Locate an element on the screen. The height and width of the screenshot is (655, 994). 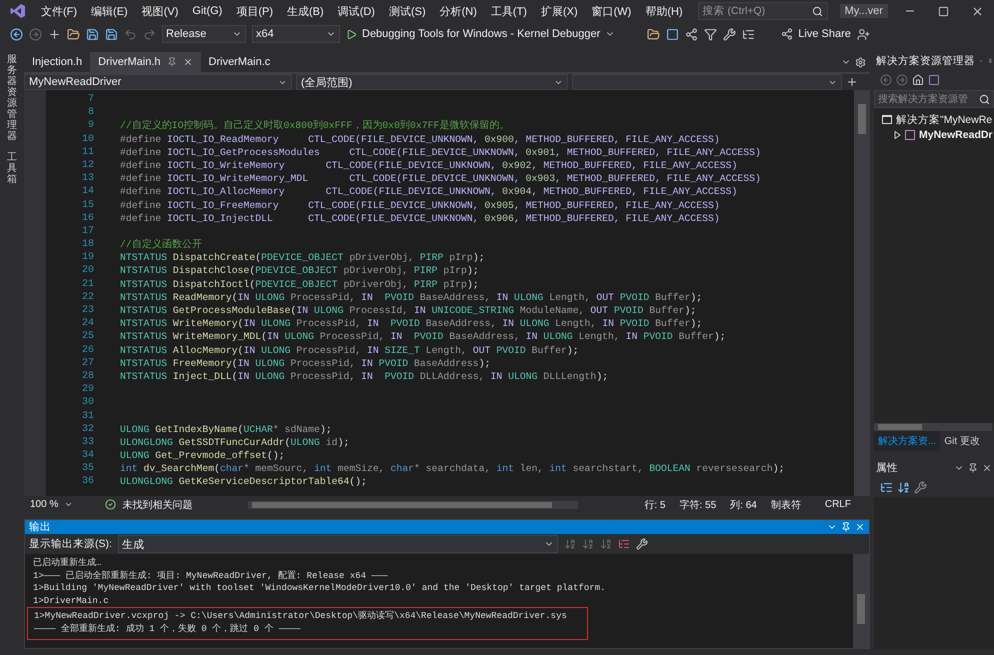
code-line: ULONG Get_Prevmode_offset(); is located at coordinates (202, 456).